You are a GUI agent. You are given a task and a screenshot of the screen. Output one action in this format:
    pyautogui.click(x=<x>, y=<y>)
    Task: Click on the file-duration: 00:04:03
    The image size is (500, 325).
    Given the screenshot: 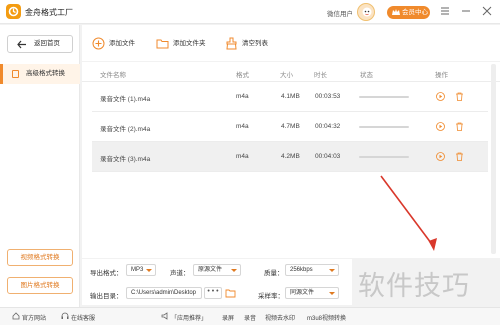 What is the action you would take?
    pyautogui.click(x=328, y=156)
    